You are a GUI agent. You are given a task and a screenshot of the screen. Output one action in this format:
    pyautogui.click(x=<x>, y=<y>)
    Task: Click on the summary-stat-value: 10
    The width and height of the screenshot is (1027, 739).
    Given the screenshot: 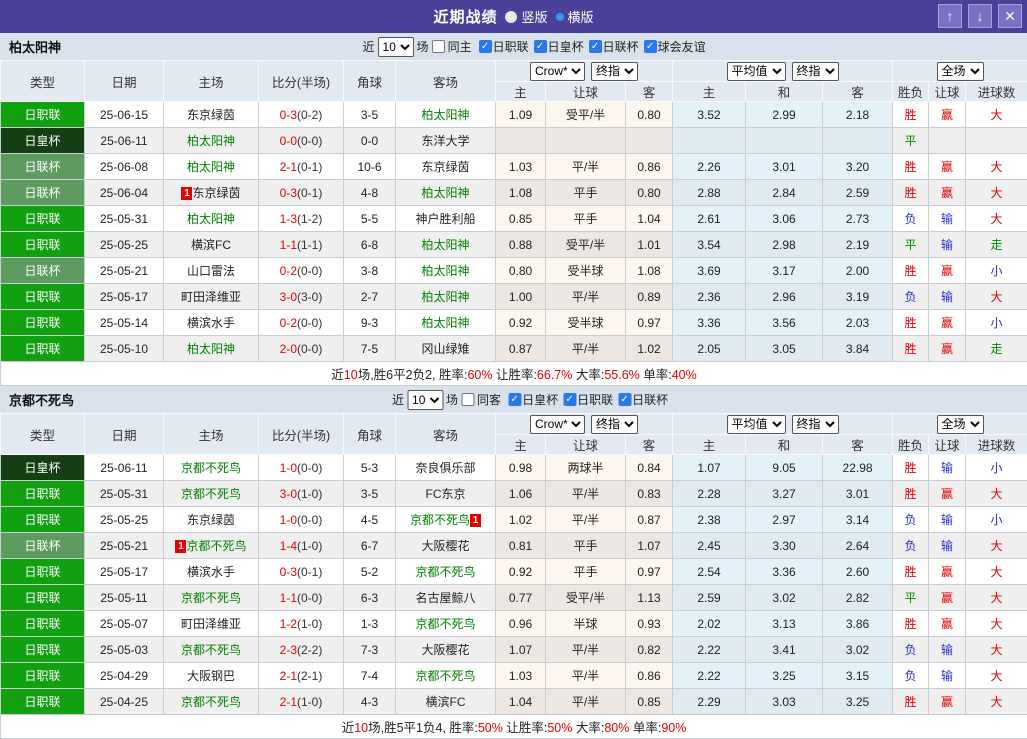 What is the action you would take?
    pyautogui.click(x=351, y=375)
    